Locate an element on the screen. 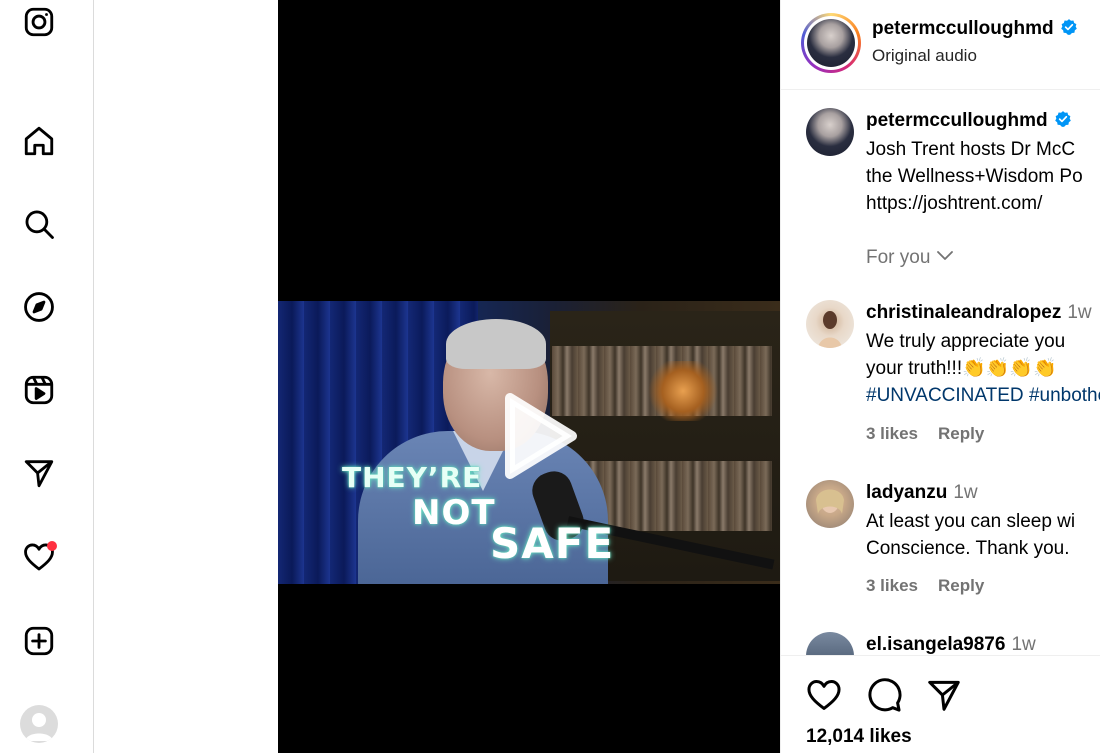 This screenshot has width=1100, height=753. left-nav is located at coordinates (47, 376).